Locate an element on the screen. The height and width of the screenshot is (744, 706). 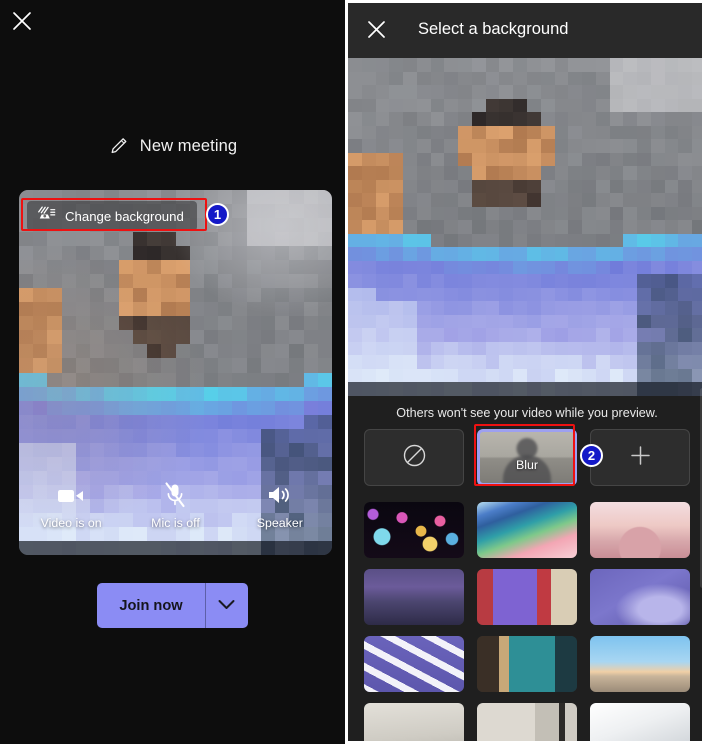
background-tile-blur: Blur is located at coordinates (527, 457).